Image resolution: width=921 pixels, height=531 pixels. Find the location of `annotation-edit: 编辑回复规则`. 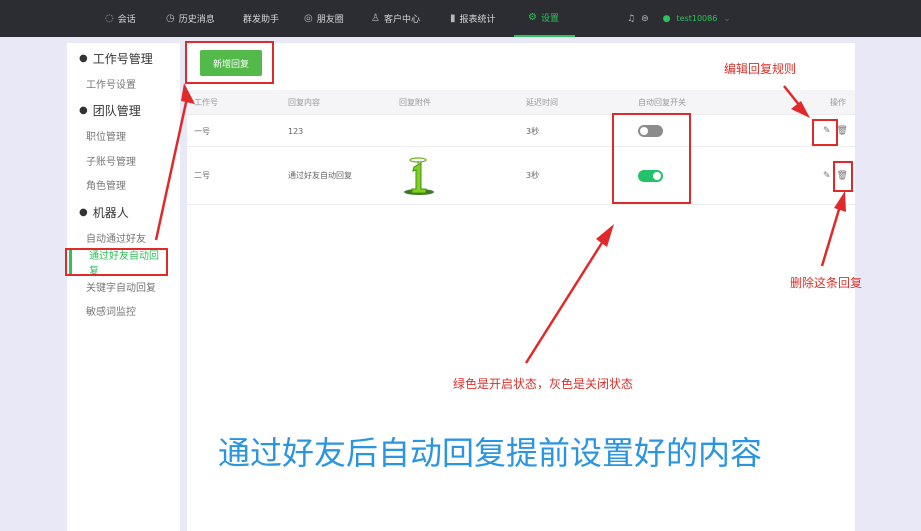

annotation-edit: 编辑回复规则 is located at coordinates (760, 69).